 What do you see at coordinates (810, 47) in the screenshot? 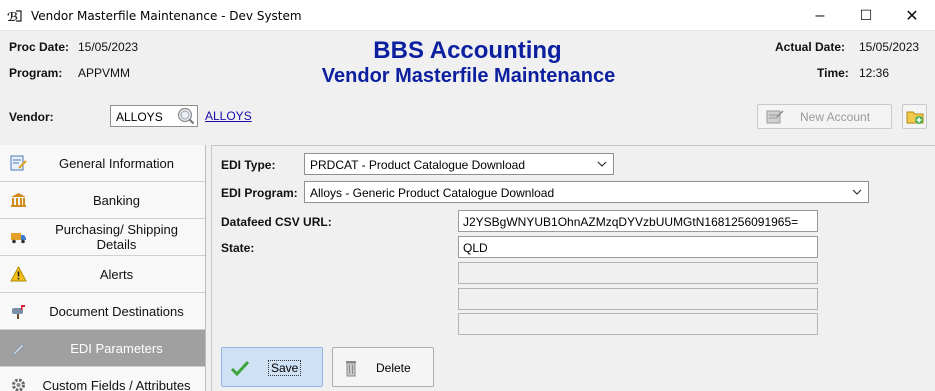
I see `actual-date-label: Actual Date:` at bounding box center [810, 47].